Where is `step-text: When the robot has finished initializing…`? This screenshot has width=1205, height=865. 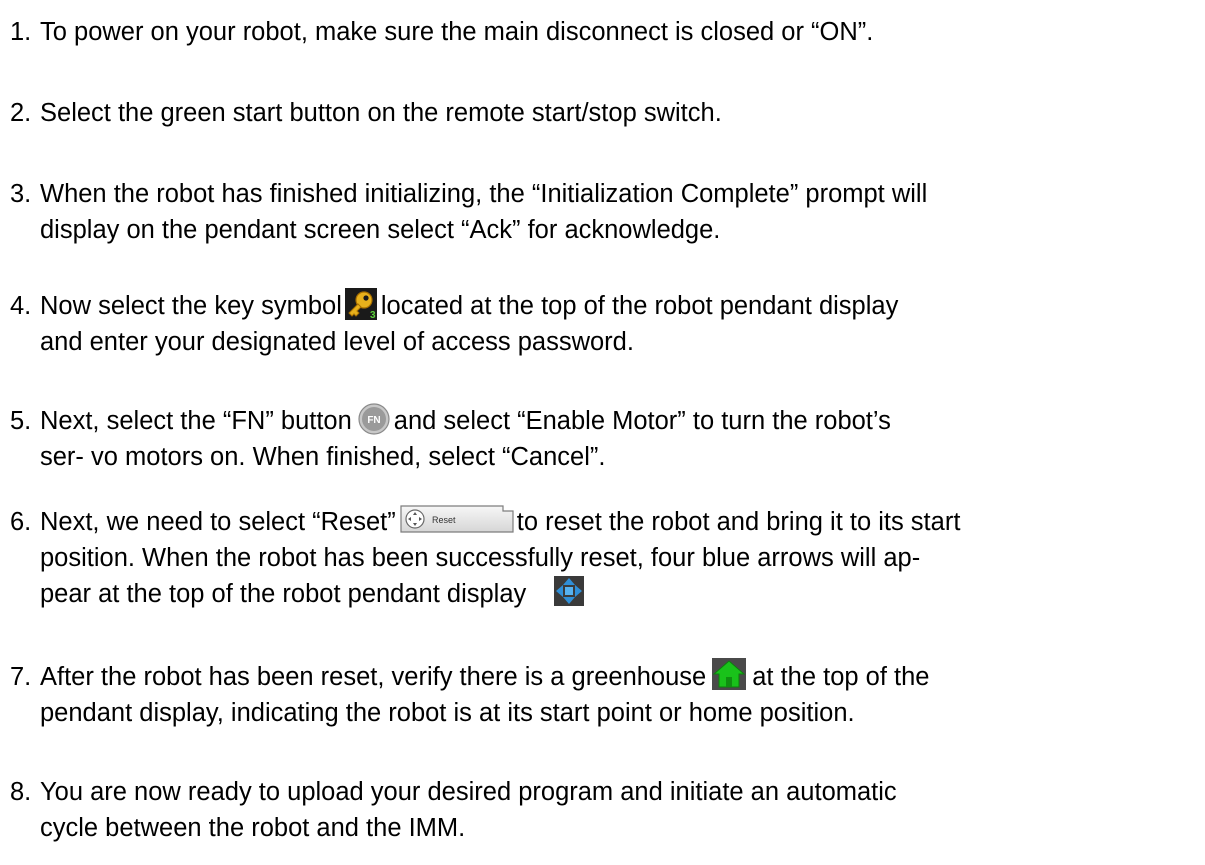 step-text: When the robot has finished initializing… is located at coordinates (620, 212).